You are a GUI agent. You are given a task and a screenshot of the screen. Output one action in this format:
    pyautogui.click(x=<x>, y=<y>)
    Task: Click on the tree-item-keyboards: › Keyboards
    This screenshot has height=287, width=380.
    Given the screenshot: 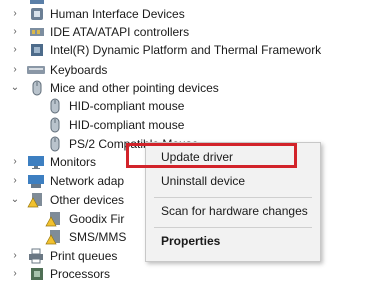 What is the action you would take?
    pyautogui.click(x=190, y=70)
    